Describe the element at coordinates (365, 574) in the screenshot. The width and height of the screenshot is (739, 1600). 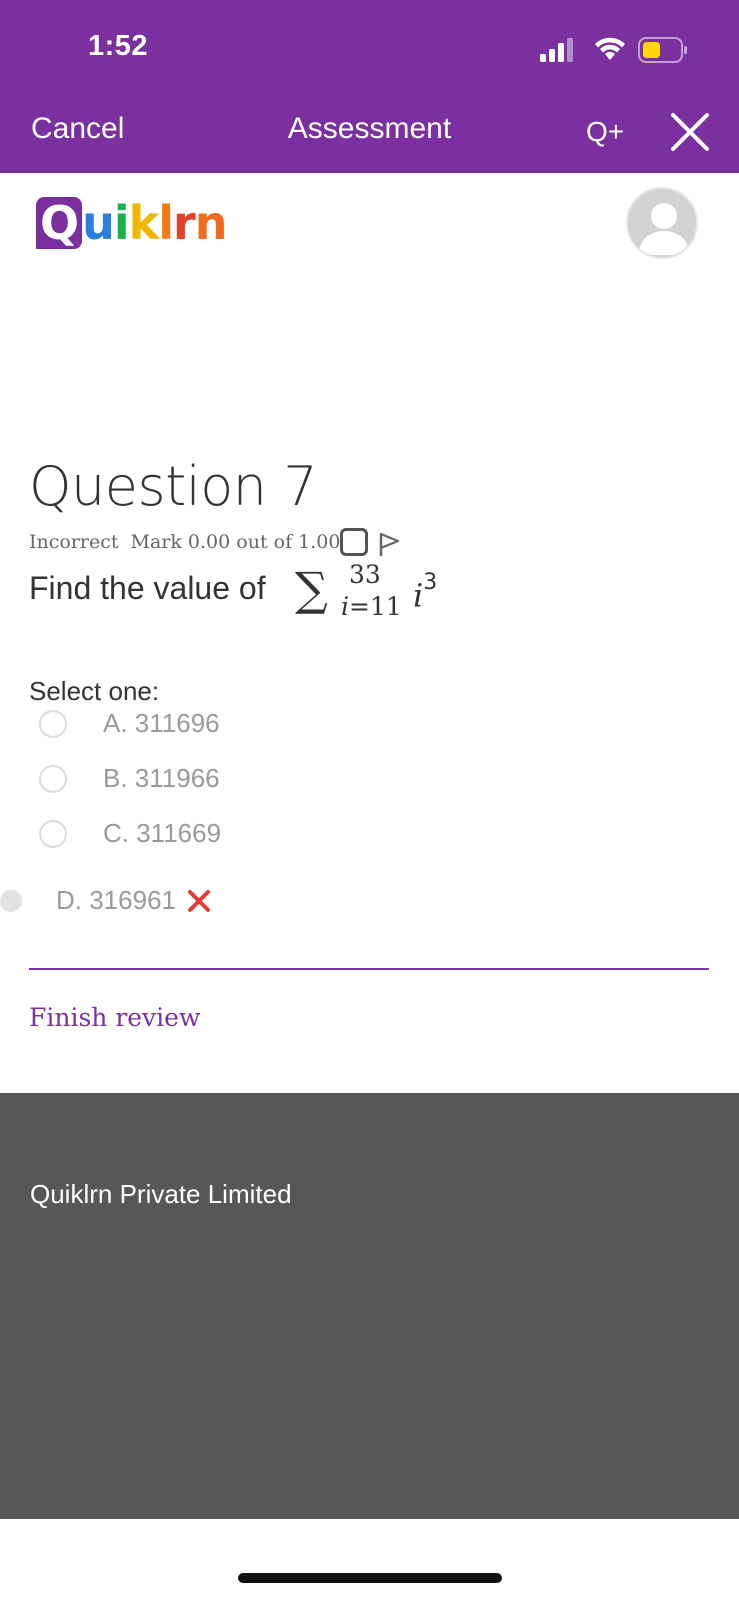
I see `sum-upper-limit: 33` at that location.